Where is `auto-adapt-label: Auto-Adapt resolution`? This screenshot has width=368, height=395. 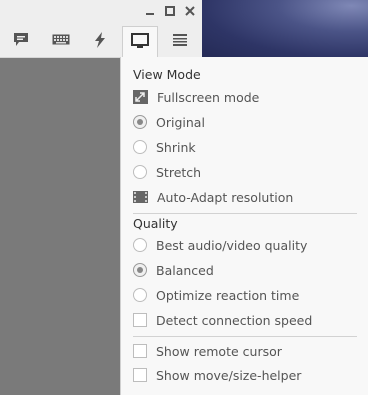
auto-adapt-label: Auto-Adapt resolution is located at coordinates (225, 197).